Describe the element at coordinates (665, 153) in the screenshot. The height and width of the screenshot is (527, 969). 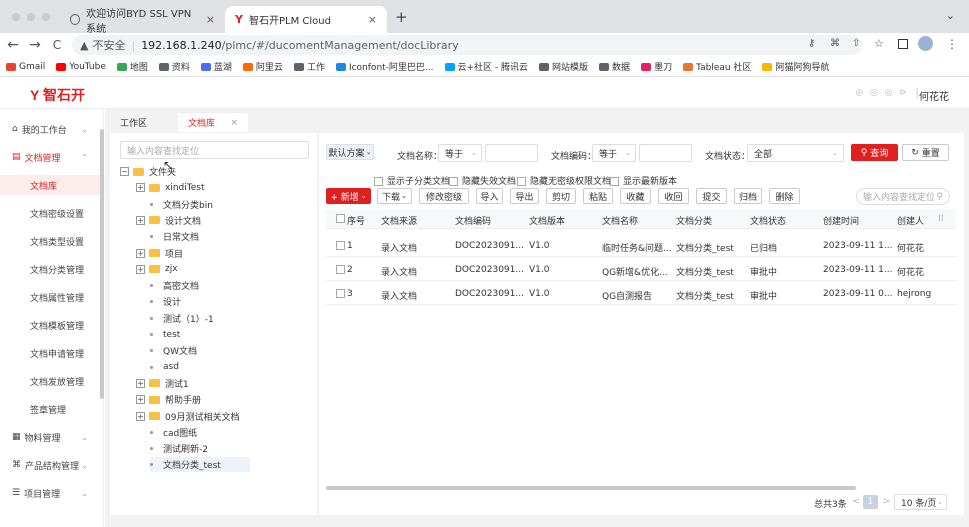
I see `doc-code-input` at that location.